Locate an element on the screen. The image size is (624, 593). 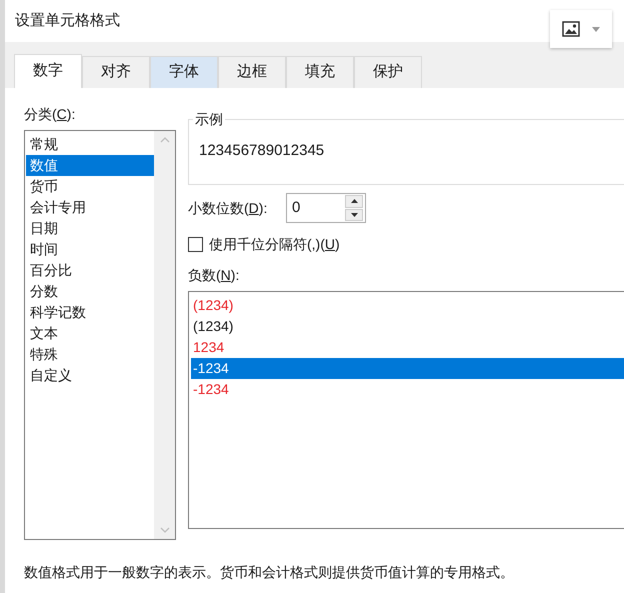
tab: 保护 is located at coordinates (388, 72).